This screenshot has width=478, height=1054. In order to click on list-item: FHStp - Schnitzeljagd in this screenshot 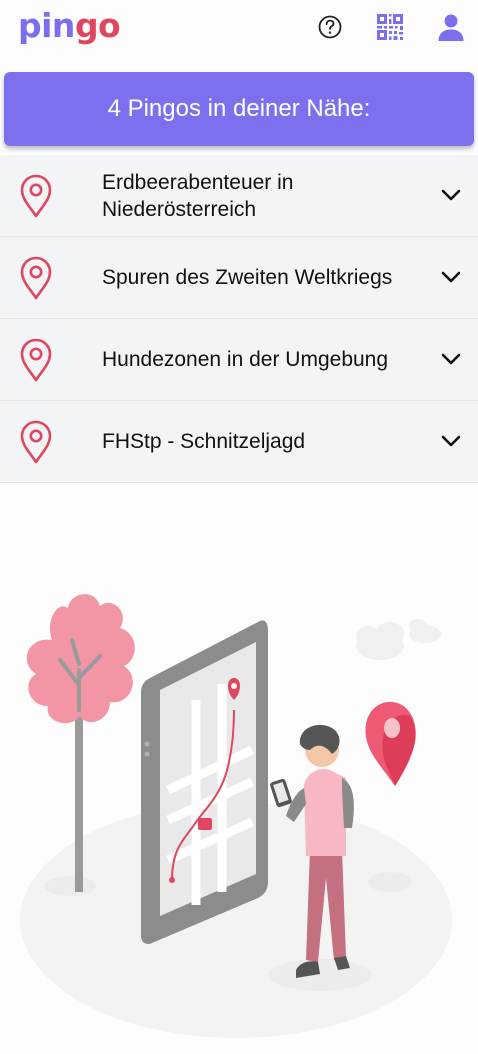, I will do `click(239, 442)`.